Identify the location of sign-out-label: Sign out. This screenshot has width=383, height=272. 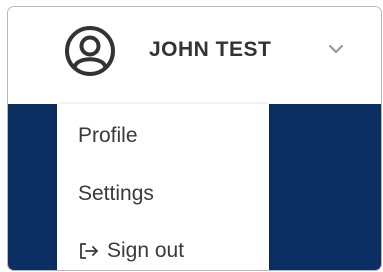
(146, 250).